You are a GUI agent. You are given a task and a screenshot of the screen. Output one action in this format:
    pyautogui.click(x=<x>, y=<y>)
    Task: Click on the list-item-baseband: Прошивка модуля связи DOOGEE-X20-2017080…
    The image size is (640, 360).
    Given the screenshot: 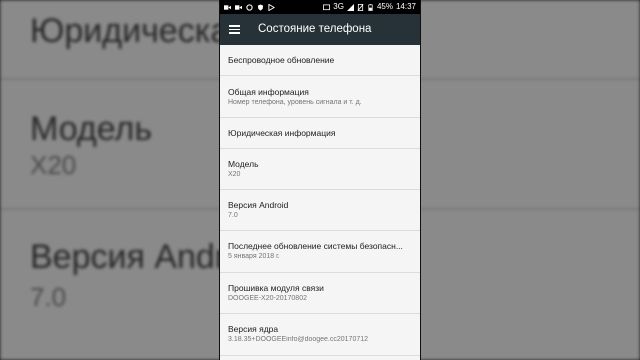 What is the action you would take?
    pyautogui.click(x=320, y=293)
    